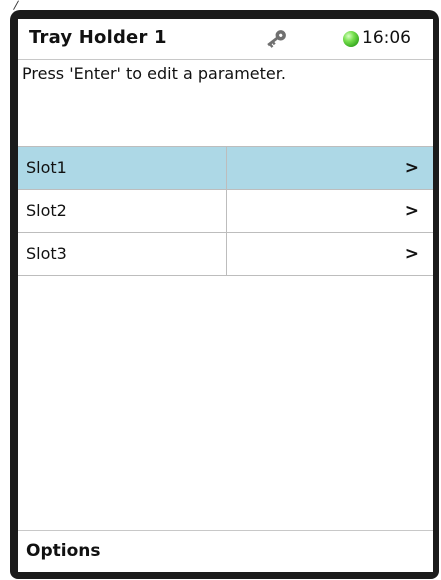 The width and height of the screenshot is (441, 580). I want to click on list-item-slot3: Slot3 >, so click(225, 254).